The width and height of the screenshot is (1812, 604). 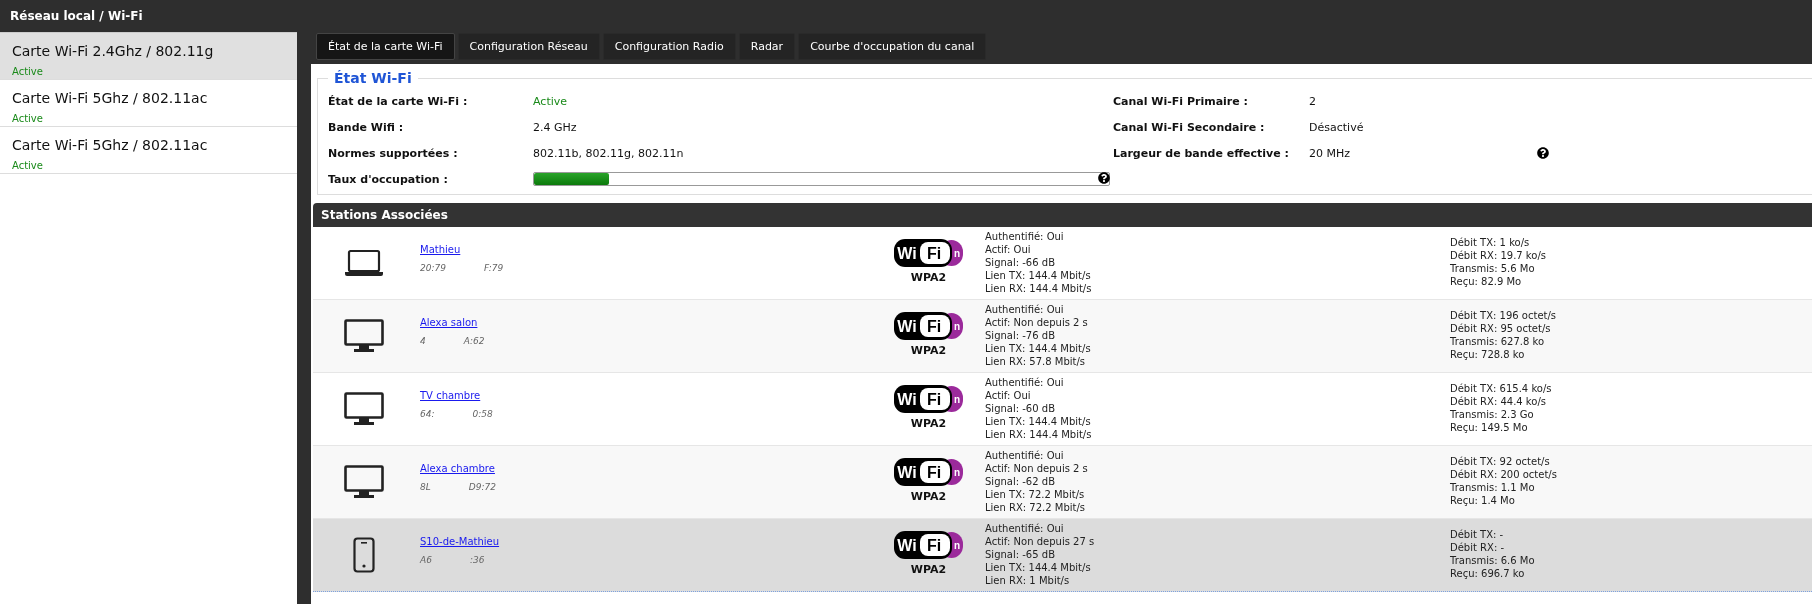 I want to click on traffic-stat: Transmis: 2.3 Go, so click(x=1492, y=414).